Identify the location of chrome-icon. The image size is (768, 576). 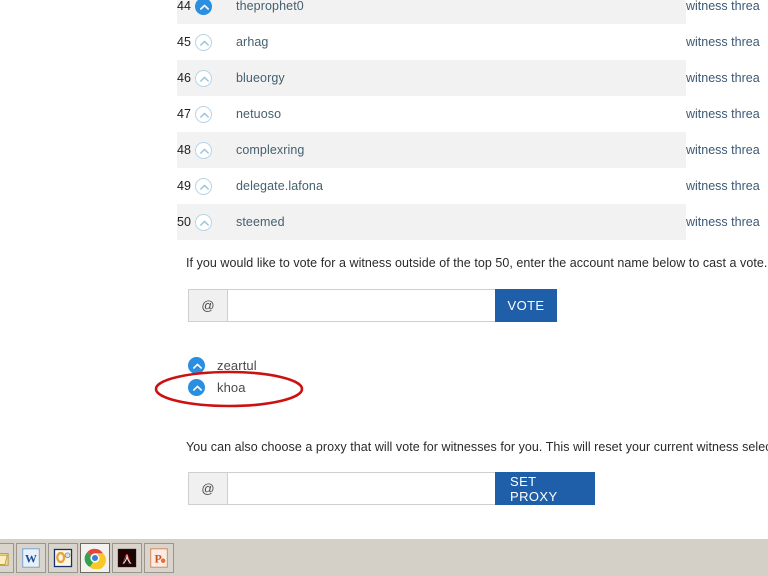
(95, 558).